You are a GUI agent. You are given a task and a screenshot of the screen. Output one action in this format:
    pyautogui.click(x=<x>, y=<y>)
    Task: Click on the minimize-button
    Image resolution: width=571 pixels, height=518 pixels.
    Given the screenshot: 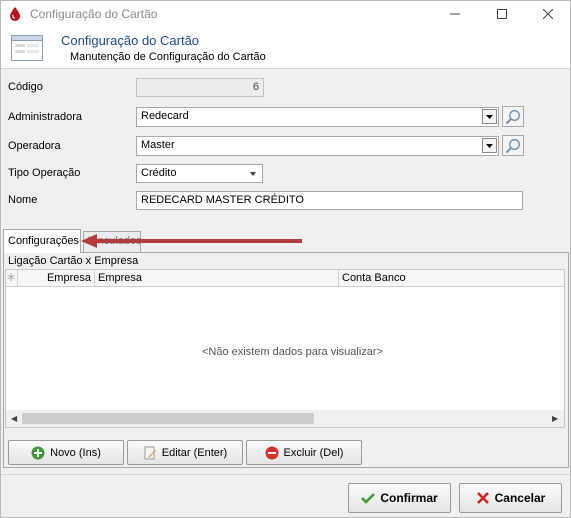 What is the action you would take?
    pyautogui.click(x=455, y=14)
    